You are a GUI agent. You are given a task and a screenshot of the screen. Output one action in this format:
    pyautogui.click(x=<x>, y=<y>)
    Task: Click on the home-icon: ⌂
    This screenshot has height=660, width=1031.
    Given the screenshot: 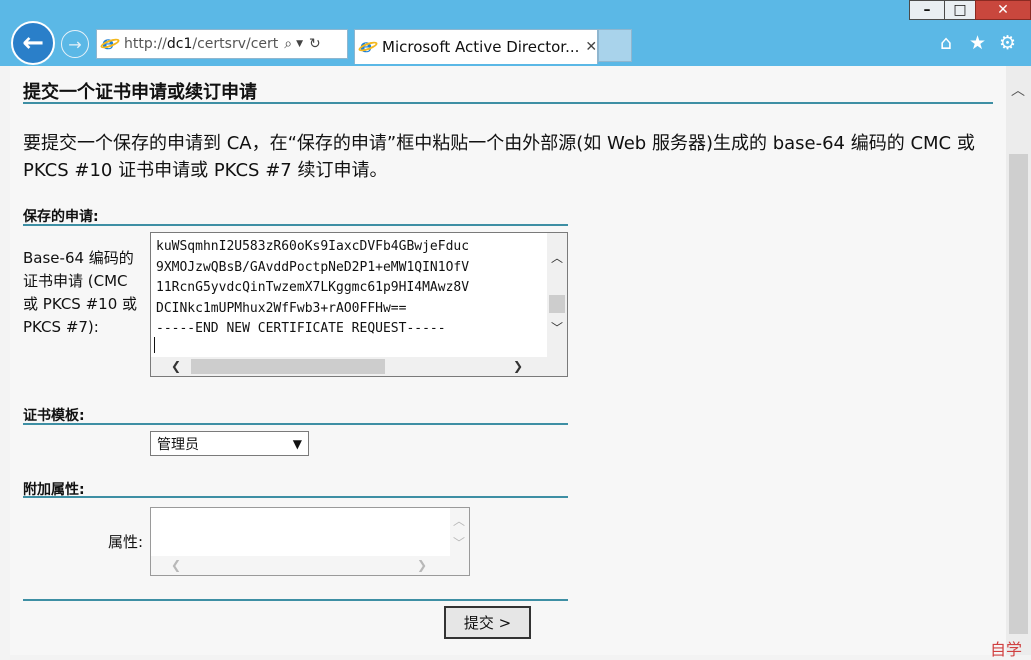 What is the action you would take?
    pyautogui.click(x=946, y=43)
    